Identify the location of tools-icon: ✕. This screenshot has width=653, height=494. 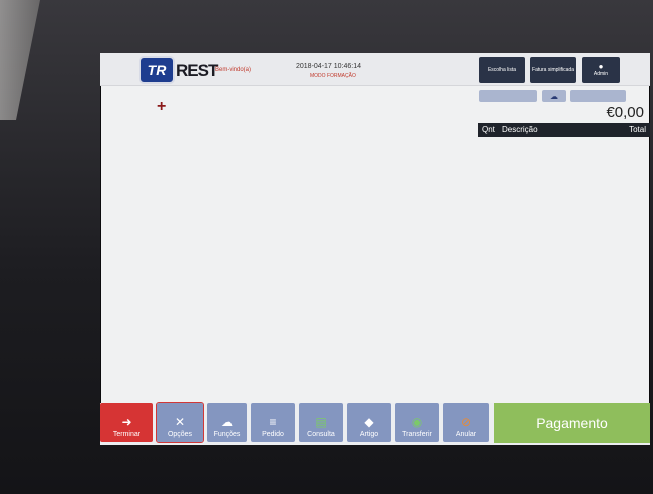
(180, 422).